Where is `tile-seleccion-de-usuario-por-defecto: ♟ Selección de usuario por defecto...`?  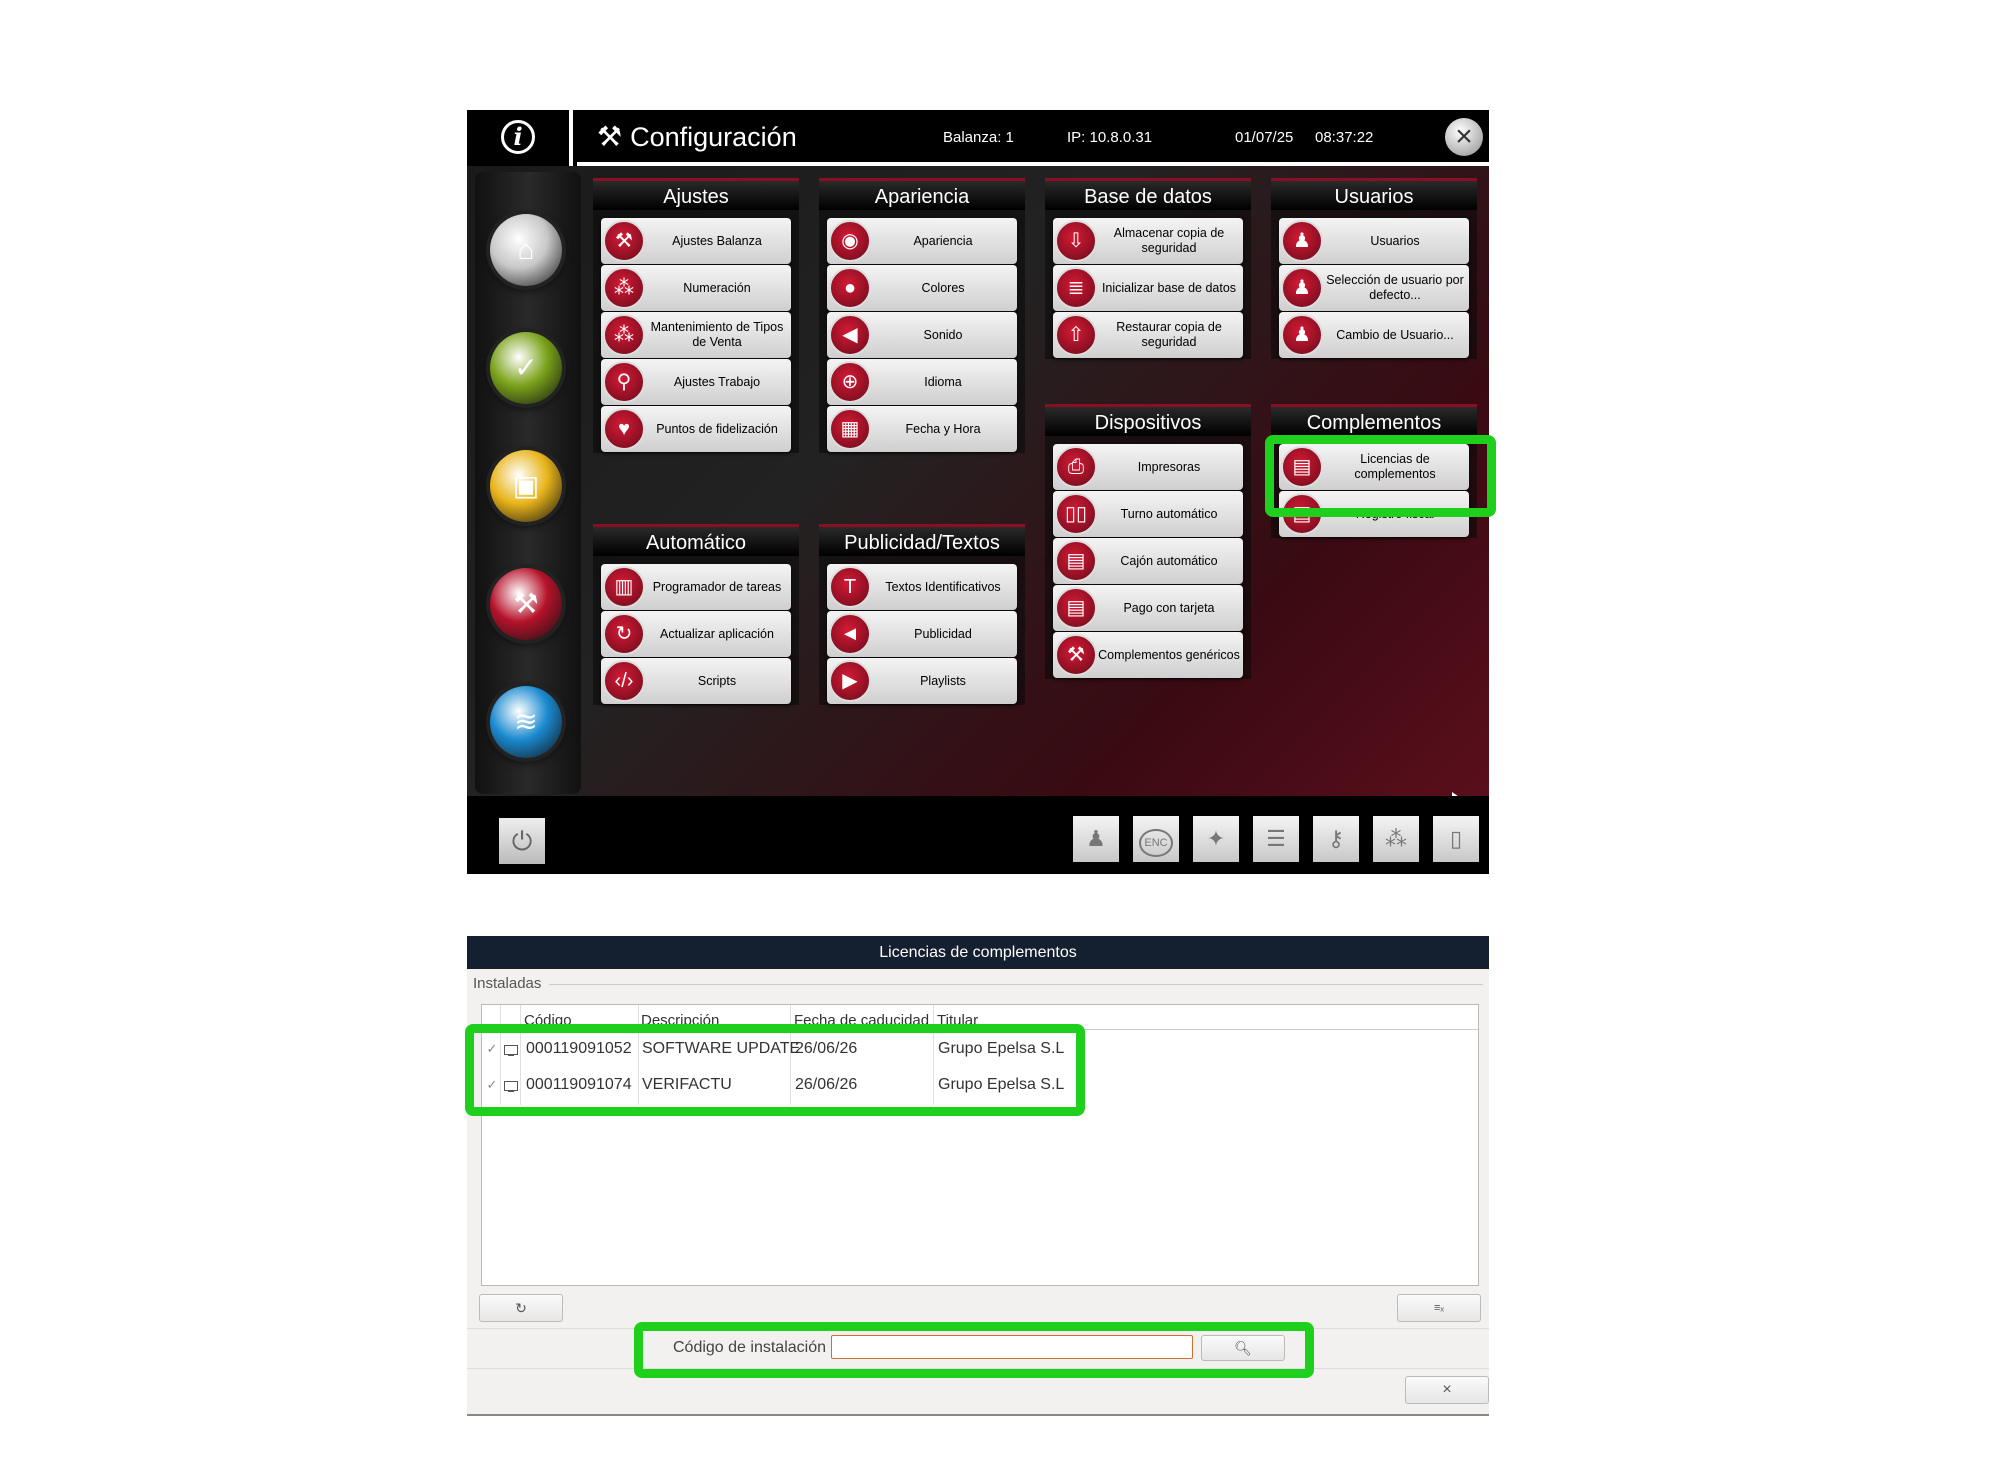
tile-seleccion-de-usuario-por-defecto: ♟ Selección de usuario por defecto... is located at coordinates (1374, 288).